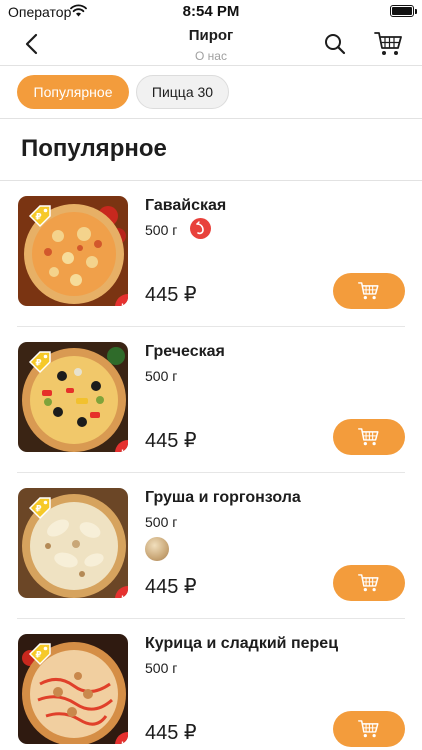  I want to click on category-tabs: Популярное Пицца 30, so click(211, 92).